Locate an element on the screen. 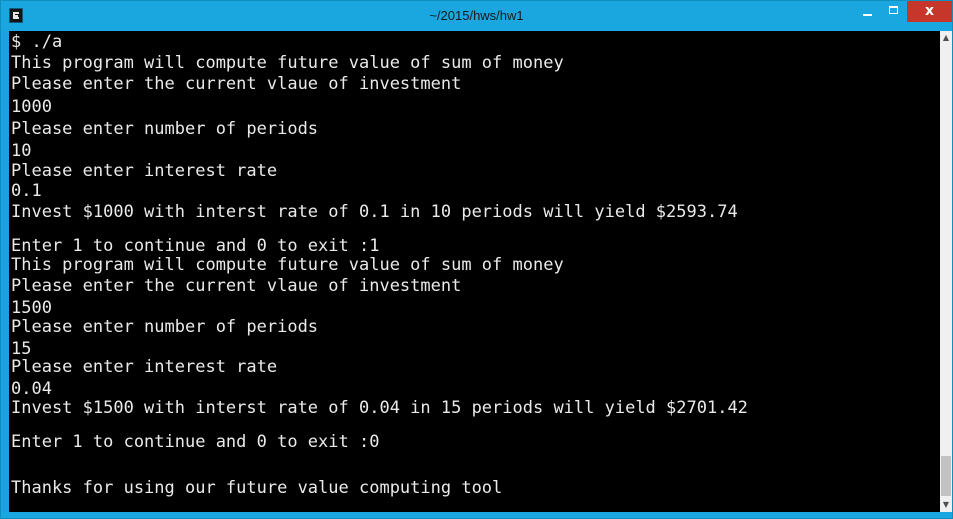  console-line: 0.1 is located at coordinates (26, 191).